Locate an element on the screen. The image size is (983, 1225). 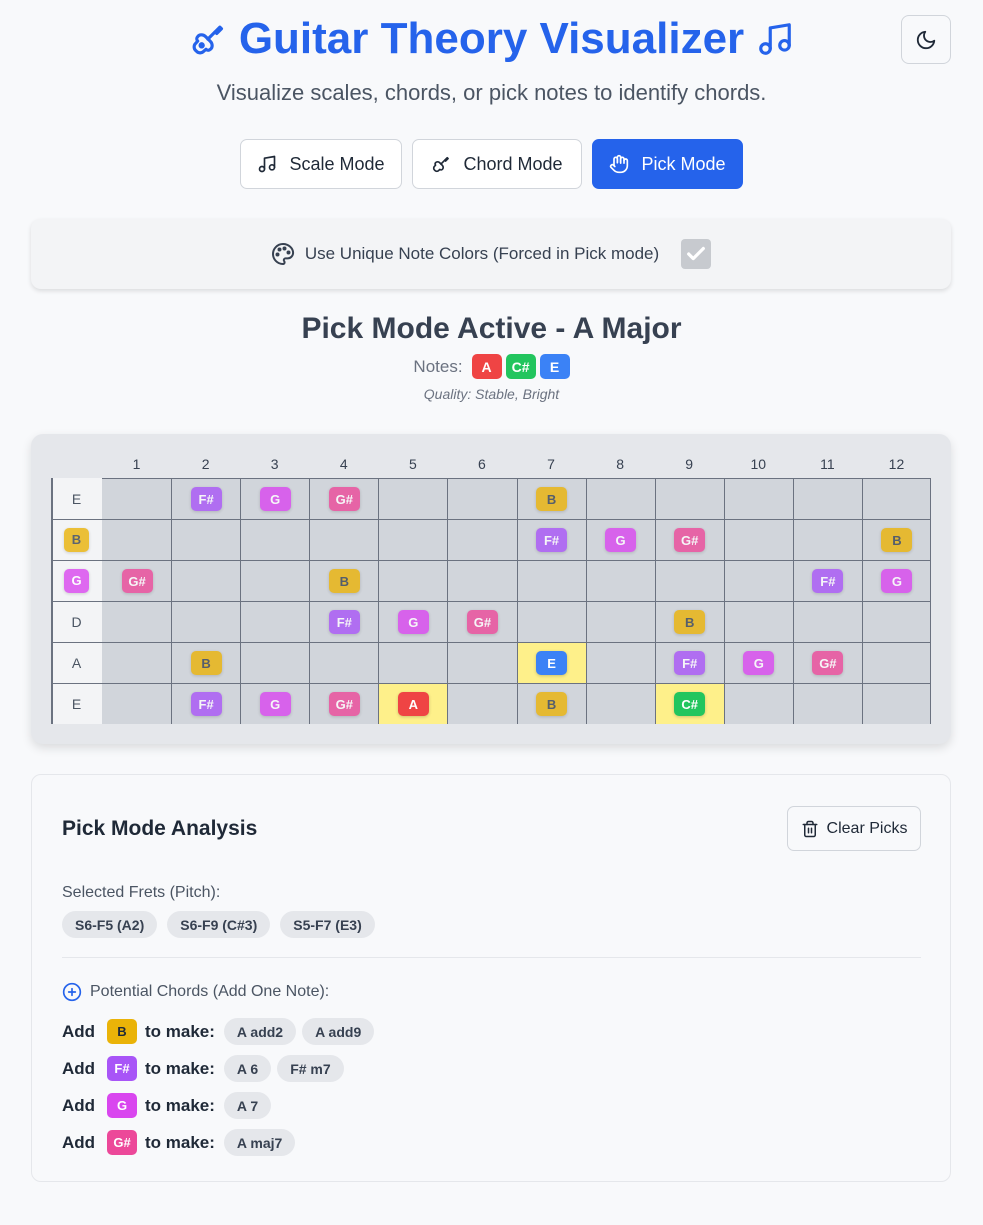
chord-pill: A add2 is located at coordinates (260, 1031).